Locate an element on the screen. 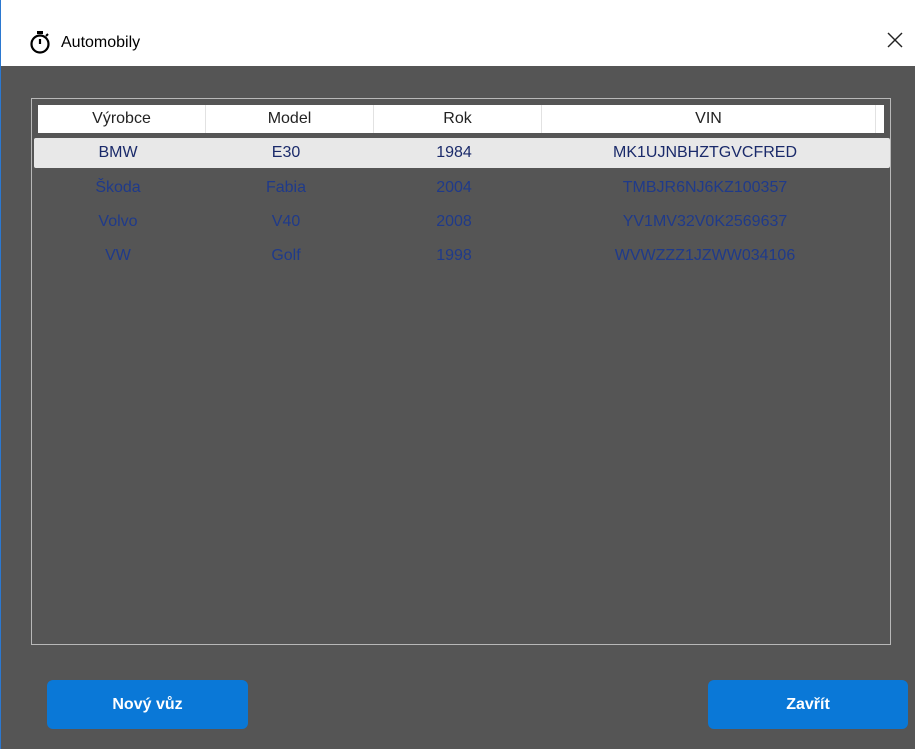 The image size is (915, 749). cell-vin: MK1UJNBHZTGVCFRED is located at coordinates (704, 152).